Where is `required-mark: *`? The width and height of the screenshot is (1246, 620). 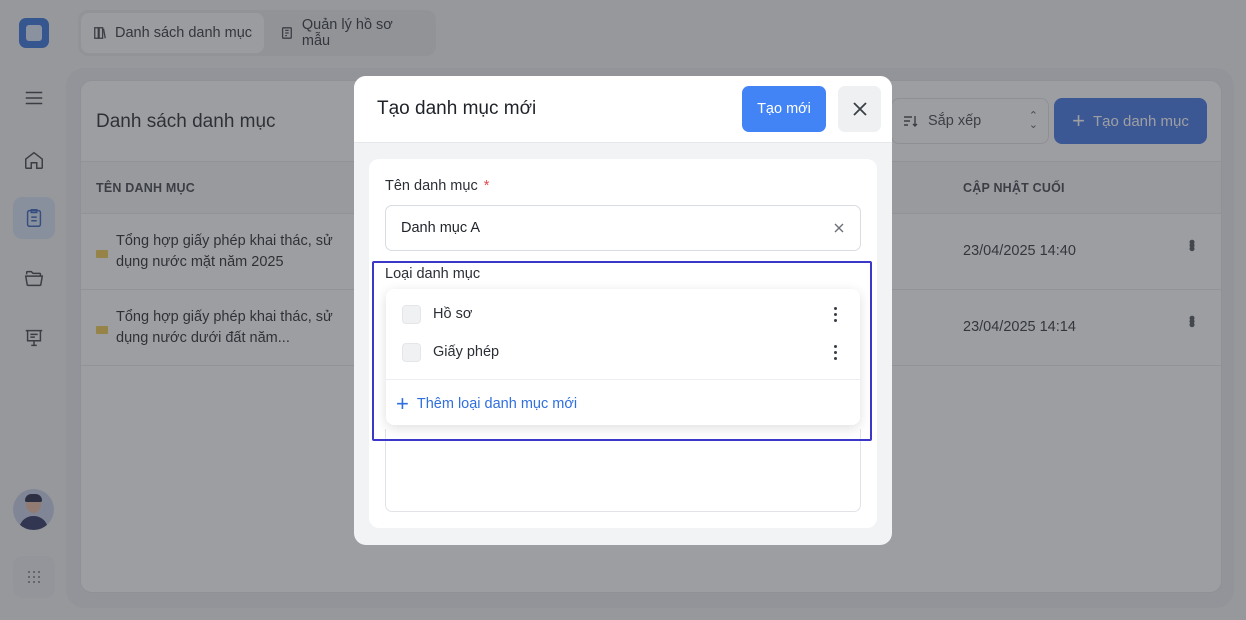
required-mark: * is located at coordinates (486, 186).